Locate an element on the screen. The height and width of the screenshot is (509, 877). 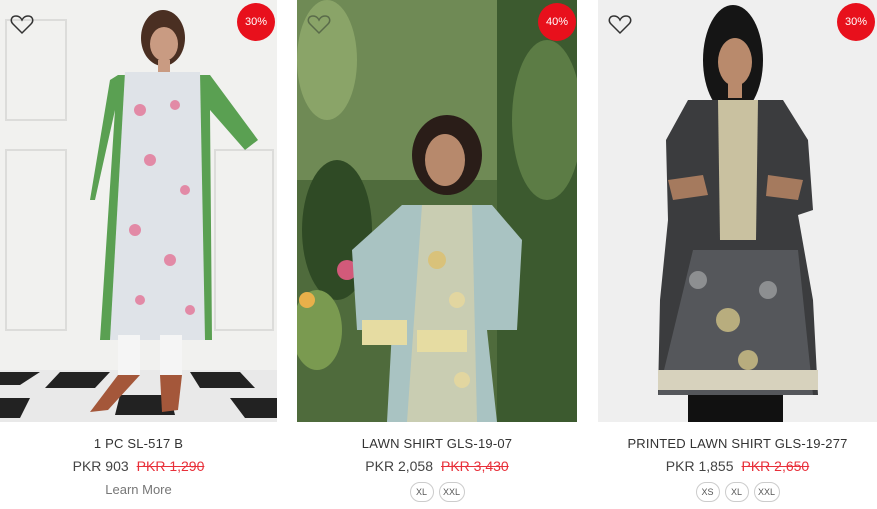
size-option-xs: XS is located at coordinates (707, 492).